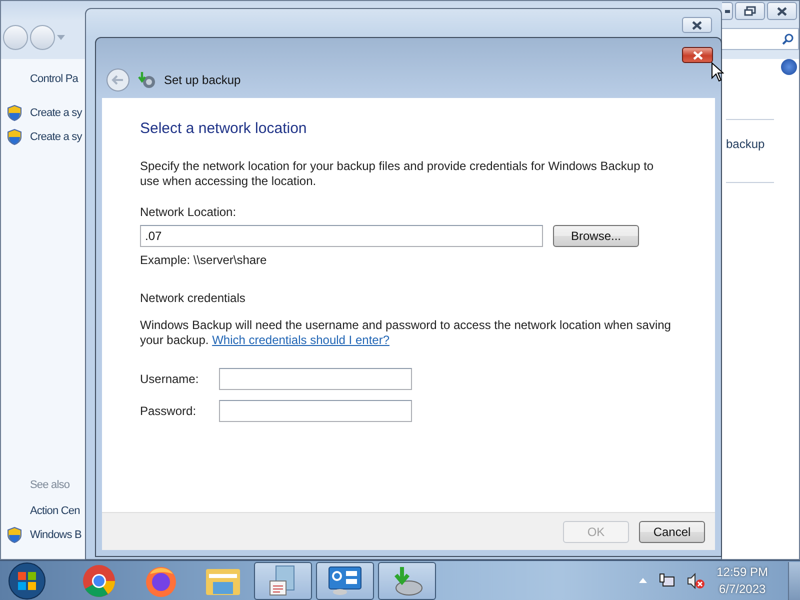 The width and height of the screenshot is (800, 600). What do you see at coordinates (695, 580) in the screenshot?
I see `speaker-muted-icon` at bounding box center [695, 580].